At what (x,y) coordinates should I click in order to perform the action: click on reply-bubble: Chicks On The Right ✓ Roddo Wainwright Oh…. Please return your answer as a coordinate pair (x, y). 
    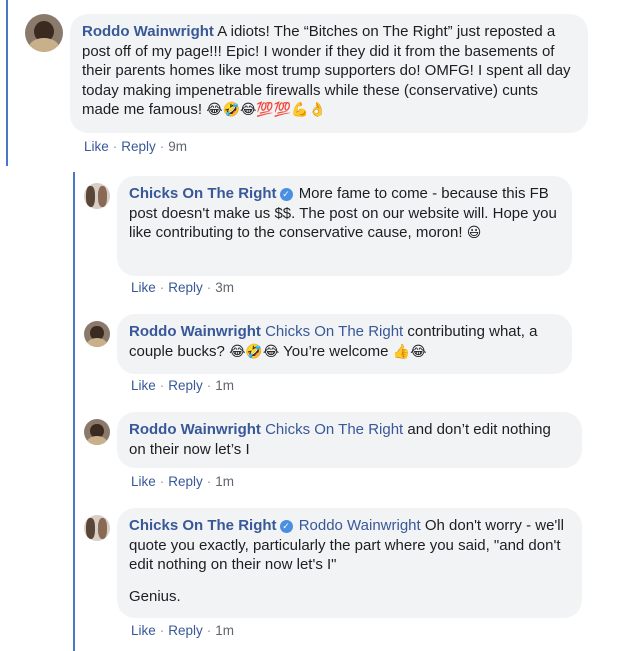
    Looking at the image, I should click on (349, 563).